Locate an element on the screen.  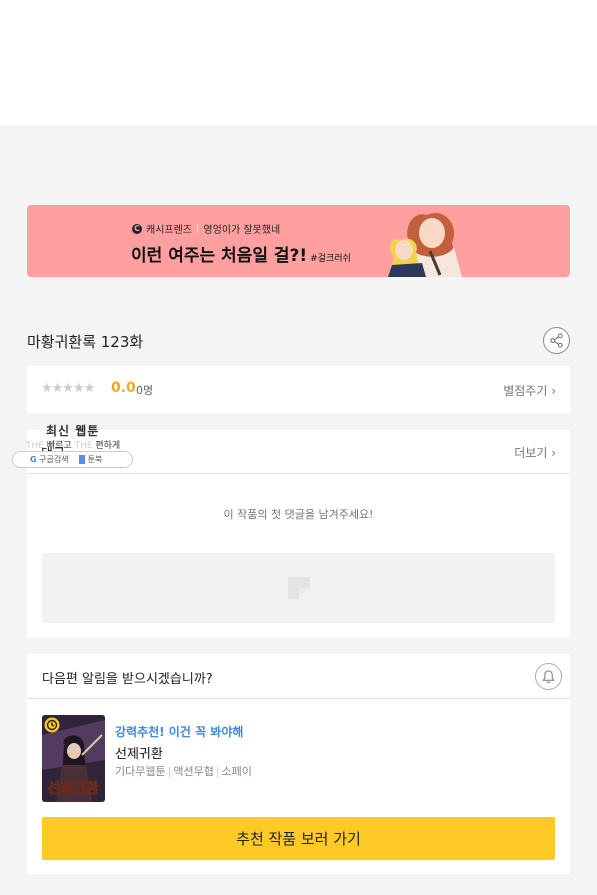
google-search-link: G 구글검색 is located at coordinates (49, 459).